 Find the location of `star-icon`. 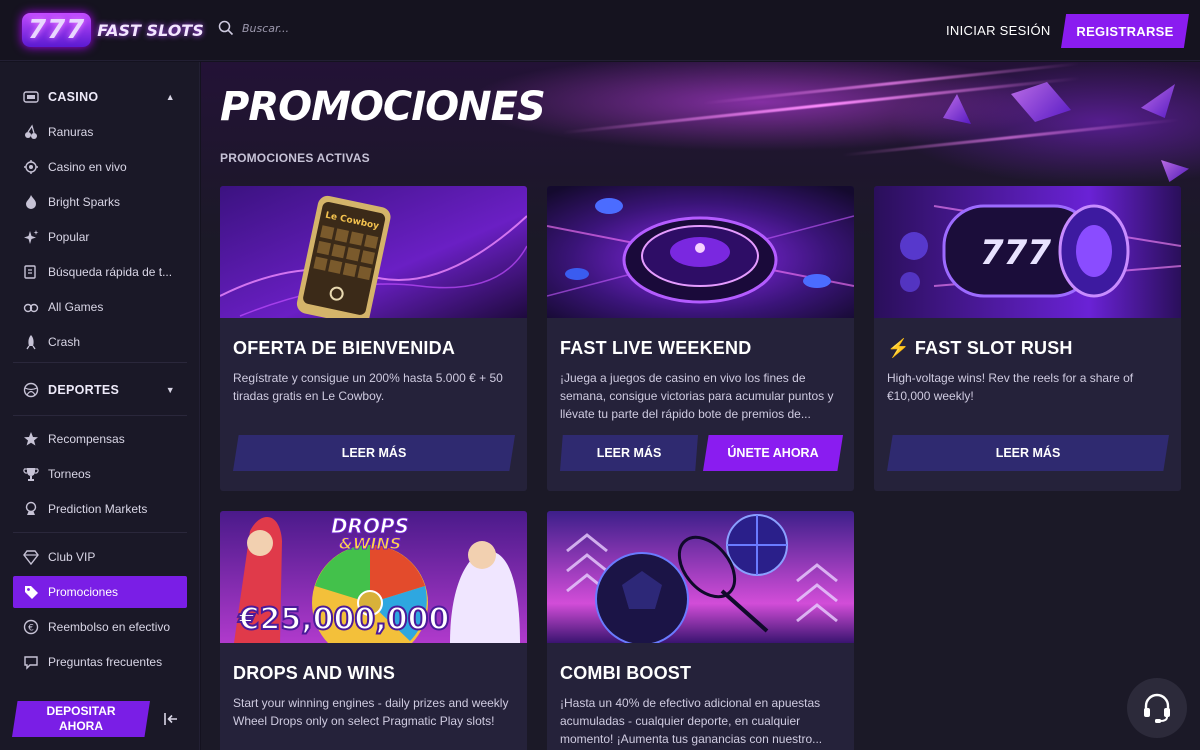

star-icon is located at coordinates (30, 439).